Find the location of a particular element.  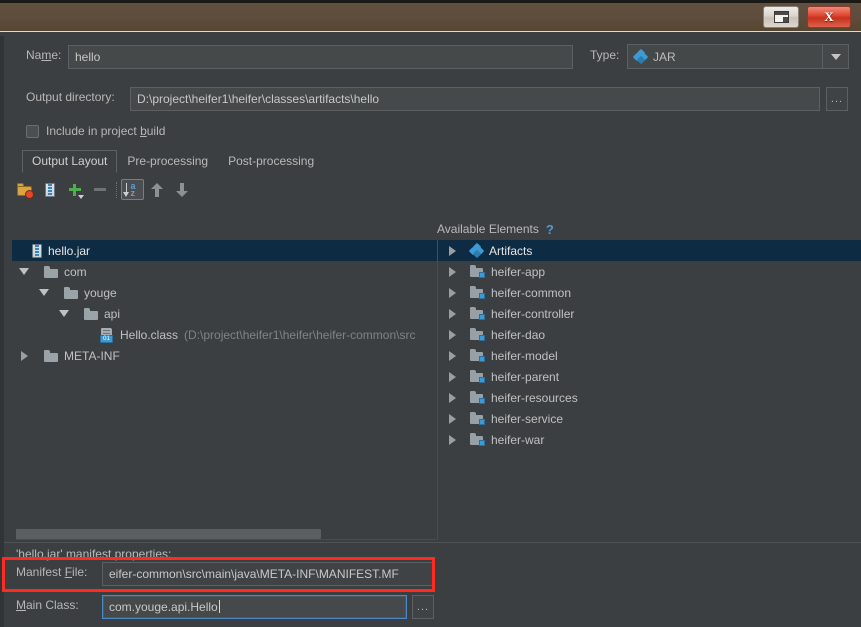

tree-row: heifer-service is located at coordinates (649, 418).